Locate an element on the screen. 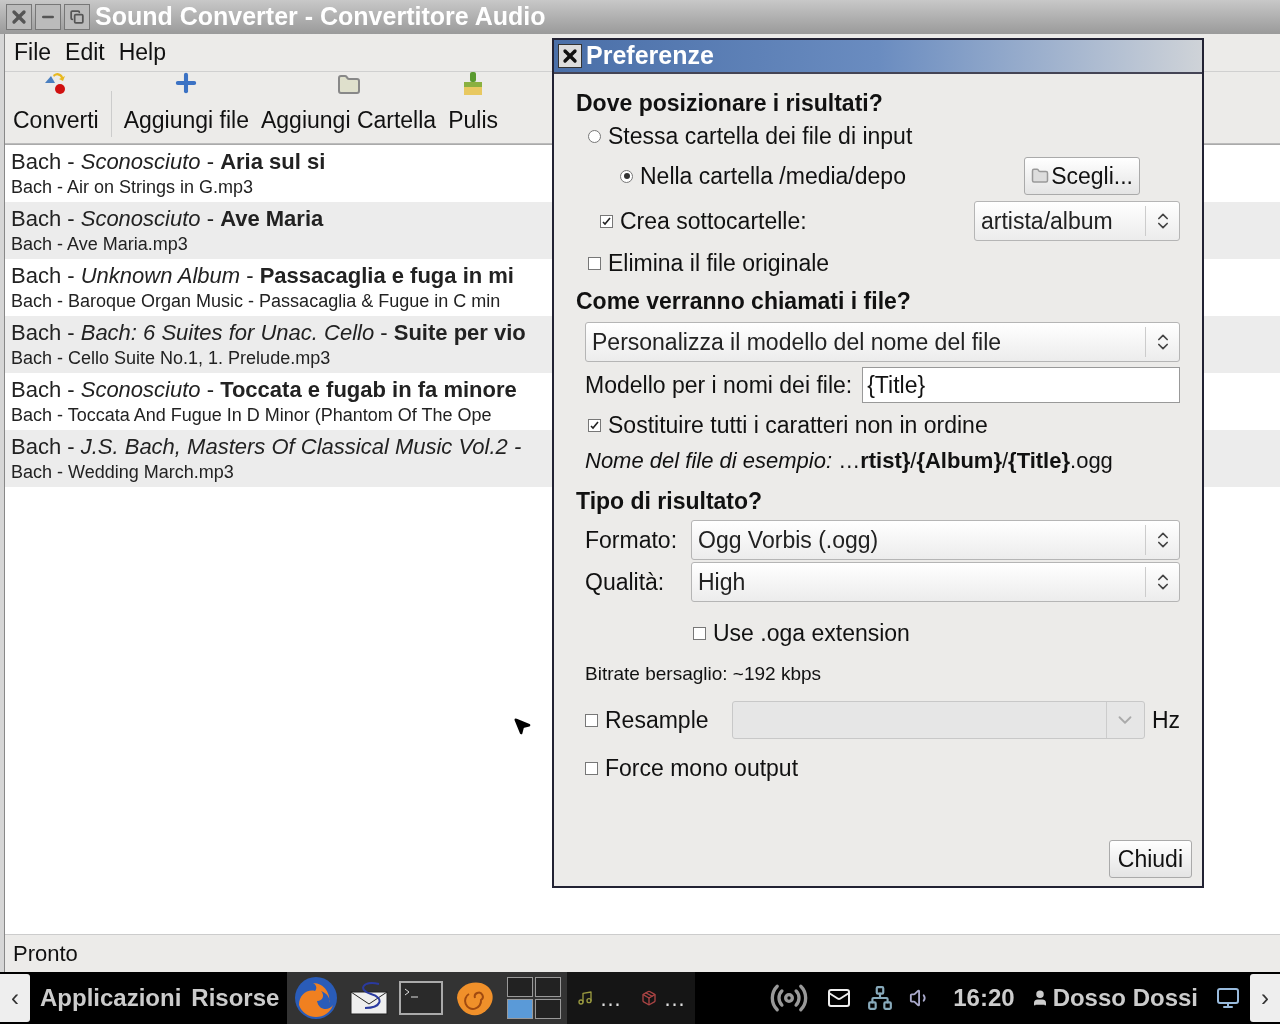  file-name: Bach - Baroque Organ Music - Passacaglia & Fugue in C min is located at coordinates (256, 301).